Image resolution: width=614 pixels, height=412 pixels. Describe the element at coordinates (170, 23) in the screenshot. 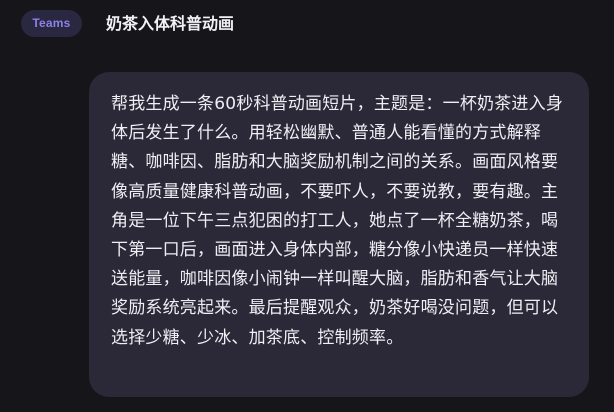

I see `conversation-title: 奶茶入体科普动画` at that location.